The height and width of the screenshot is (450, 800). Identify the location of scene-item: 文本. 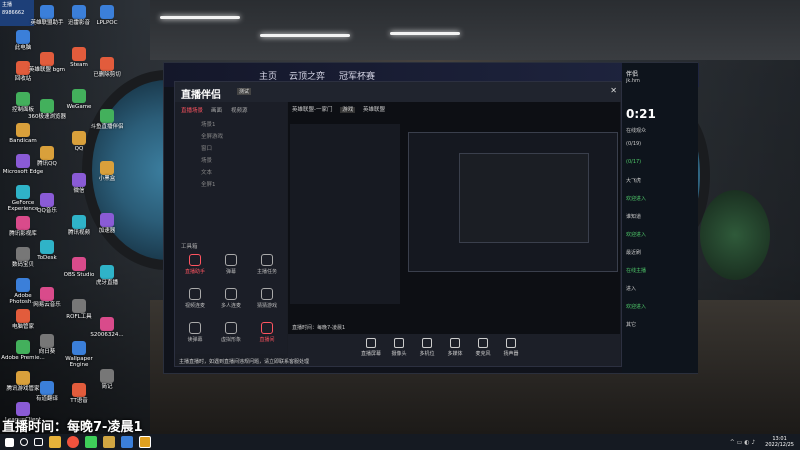
(231, 172).